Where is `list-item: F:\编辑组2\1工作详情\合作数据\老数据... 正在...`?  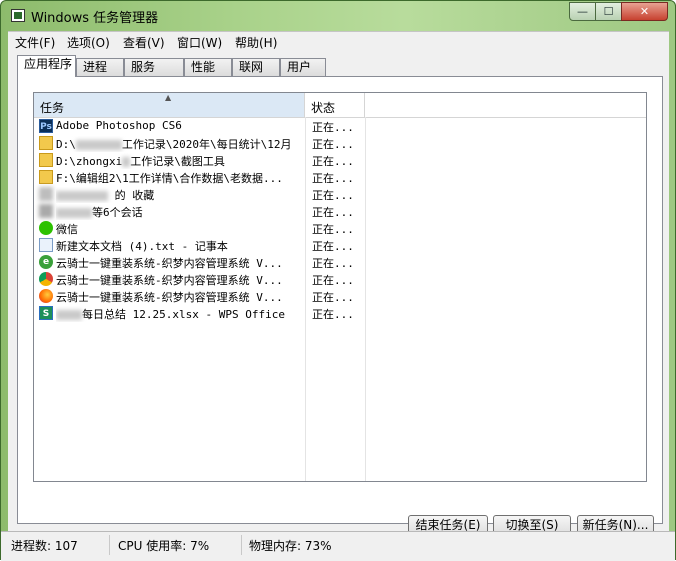
list-item: F:\编辑组2\1工作详情\合作数据\老数据... 正在... is located at coordinates (340, 177).